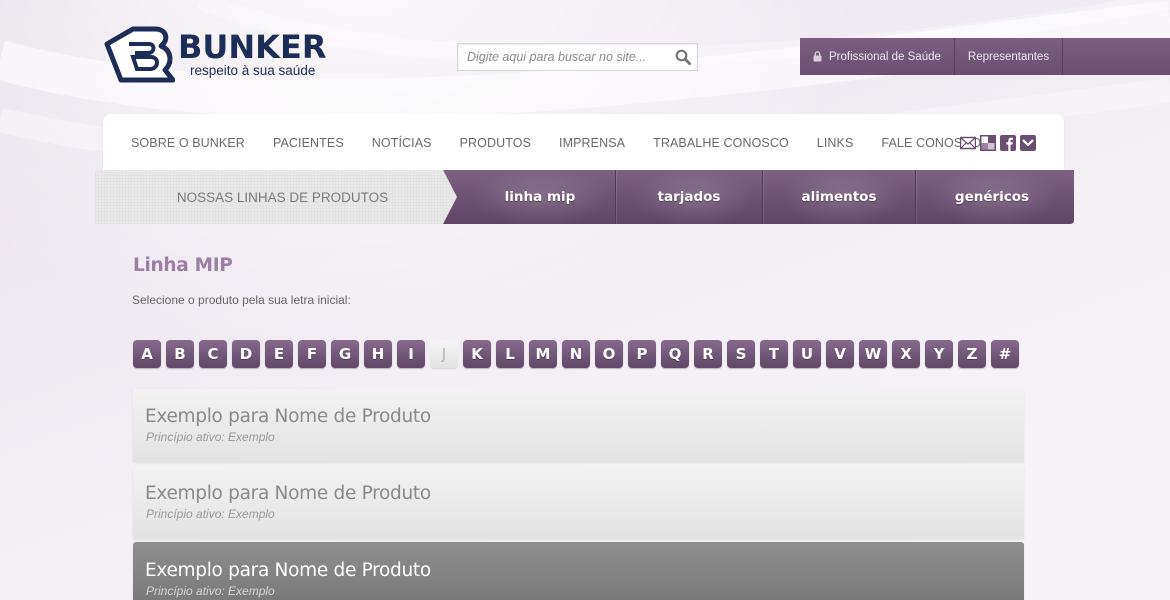  Describe the element at coordinates (563, 57) in the screenshot. I see `search-input` at that location.